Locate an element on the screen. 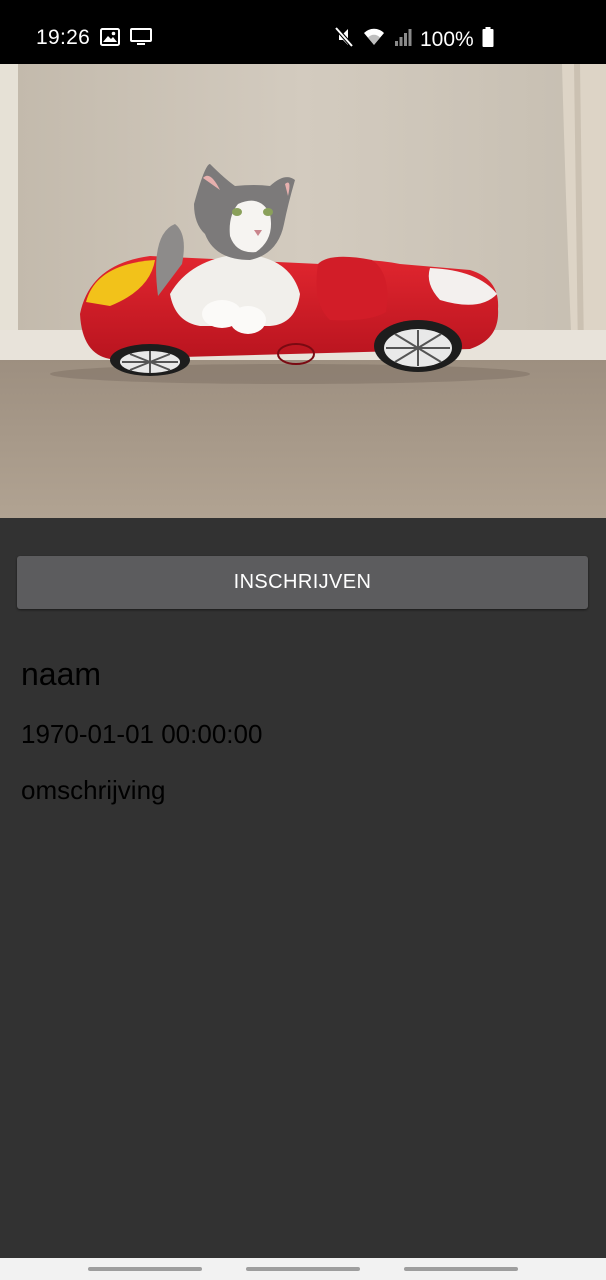 This screenshot has width=606, height=1280. wifi-icon is located at coordinates (374, 39).